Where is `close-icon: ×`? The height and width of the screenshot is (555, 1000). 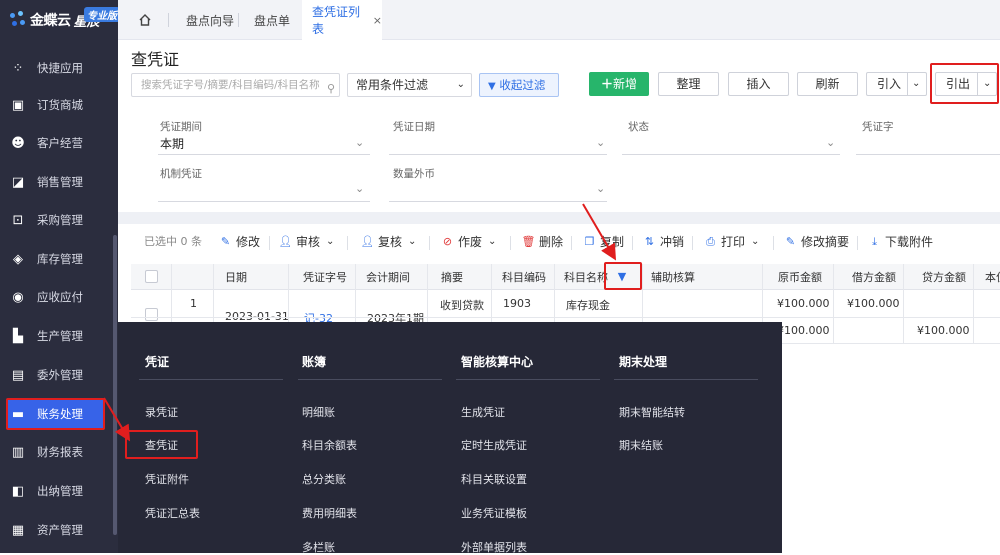 close-icon: × is located at coordinates (377, 20).